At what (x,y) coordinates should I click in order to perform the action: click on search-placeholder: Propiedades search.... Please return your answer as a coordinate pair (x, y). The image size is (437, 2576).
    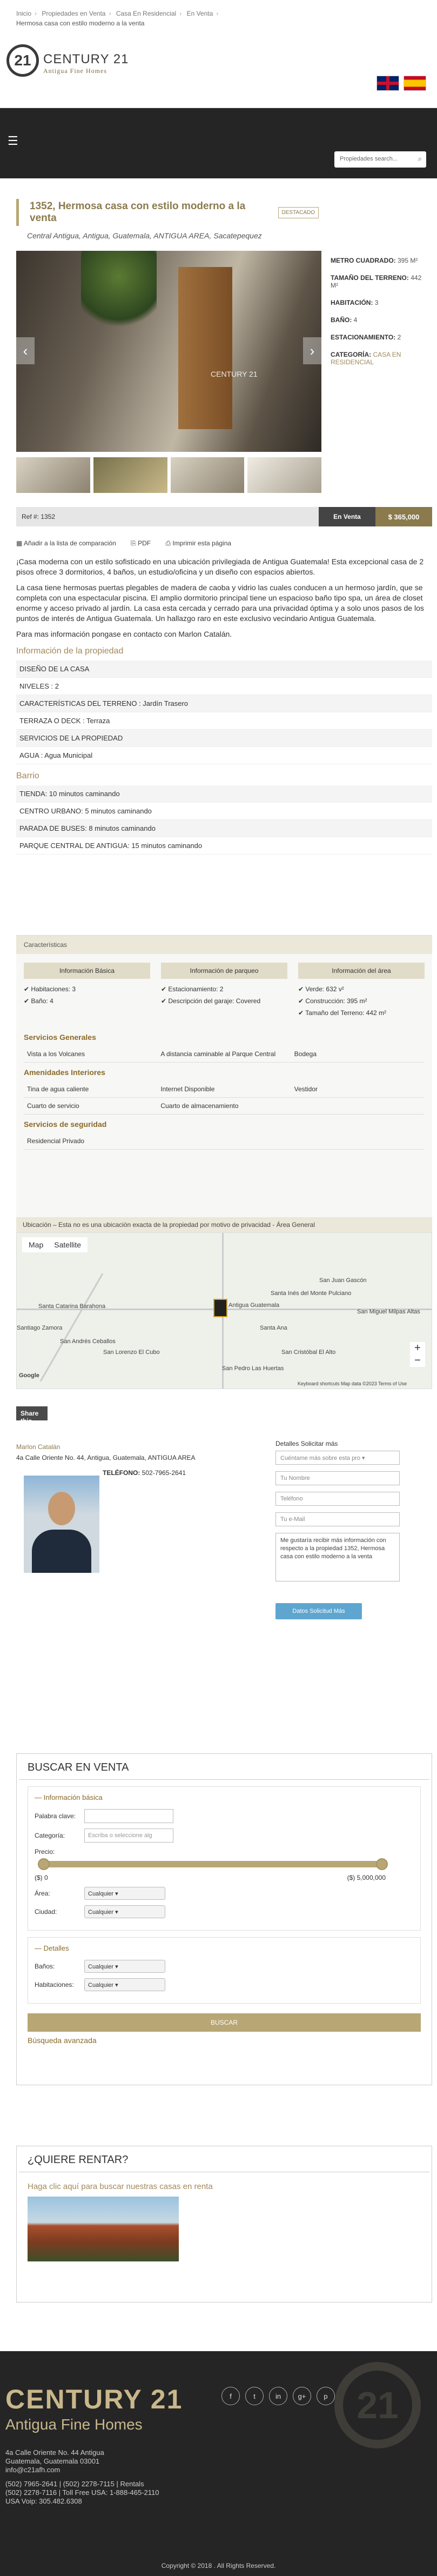
    Looking at the image, I should click on (369, 159).